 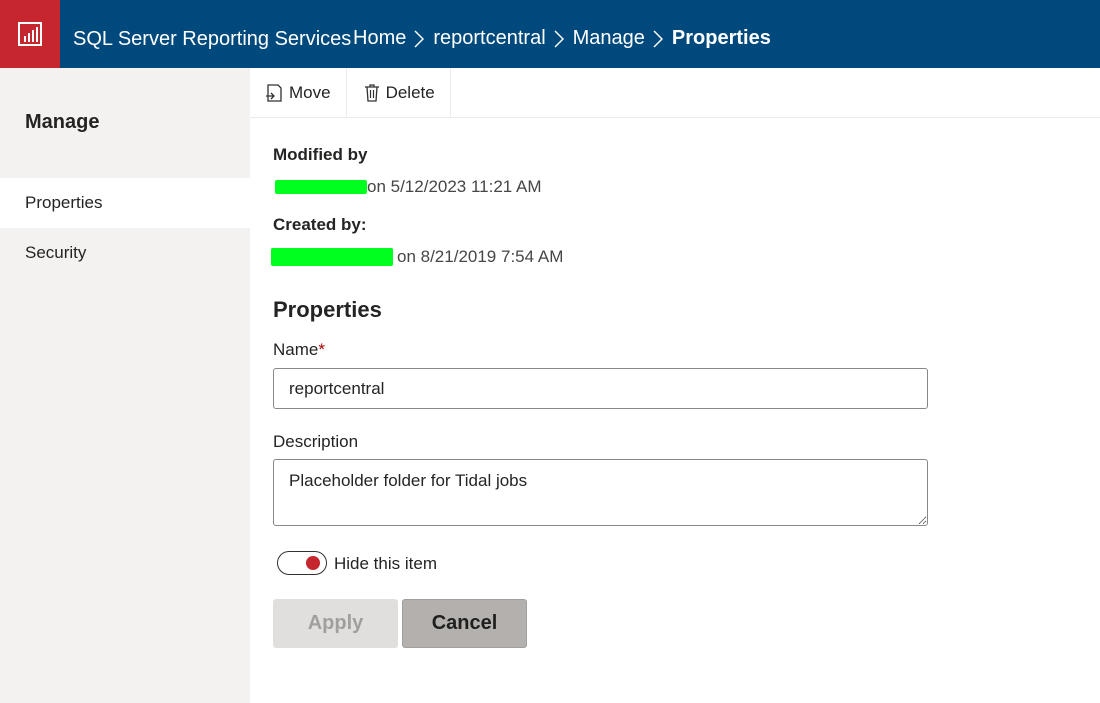 I want to click on breadcrumb-folder: reportcentral, so click(x=489, y=38).